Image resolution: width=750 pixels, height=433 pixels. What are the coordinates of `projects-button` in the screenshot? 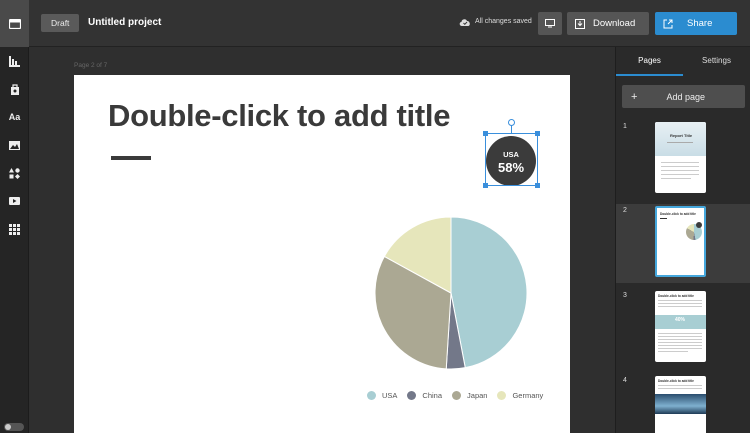 It's located at (14, 23).